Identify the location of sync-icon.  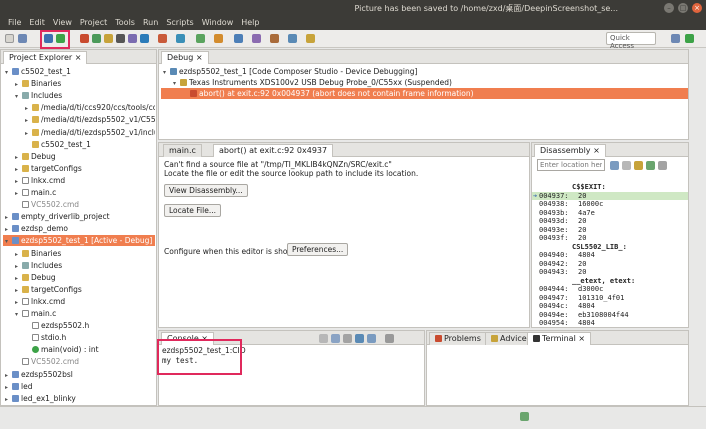
(626, 165).